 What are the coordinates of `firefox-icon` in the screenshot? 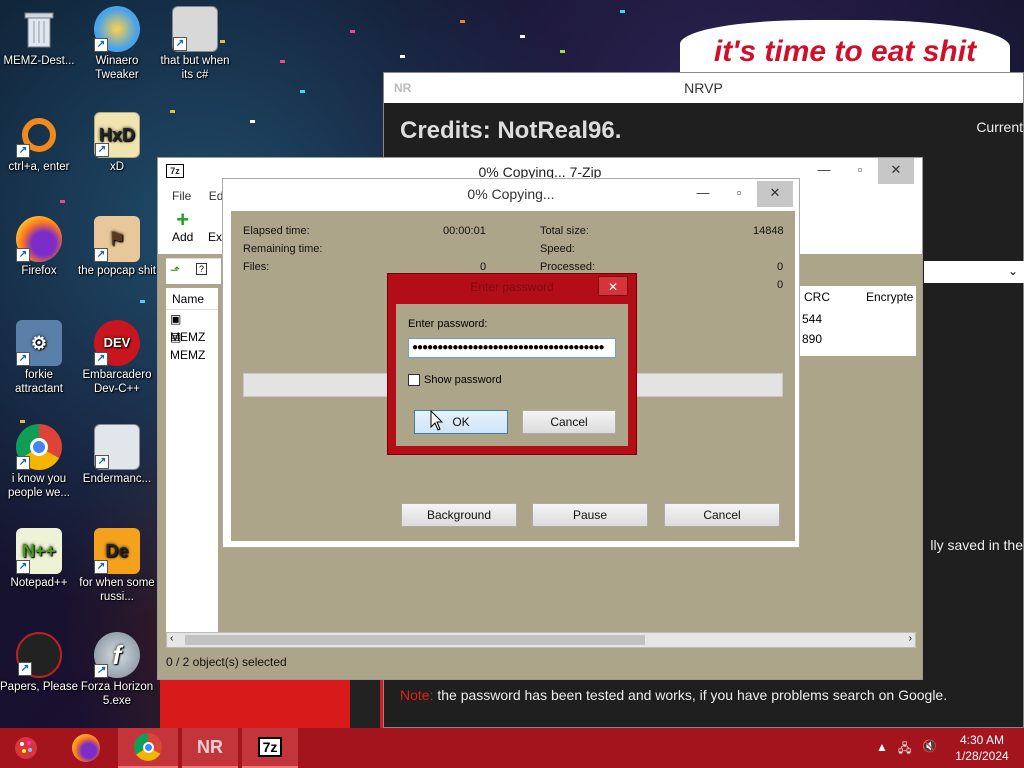 It's located at (86, 748).